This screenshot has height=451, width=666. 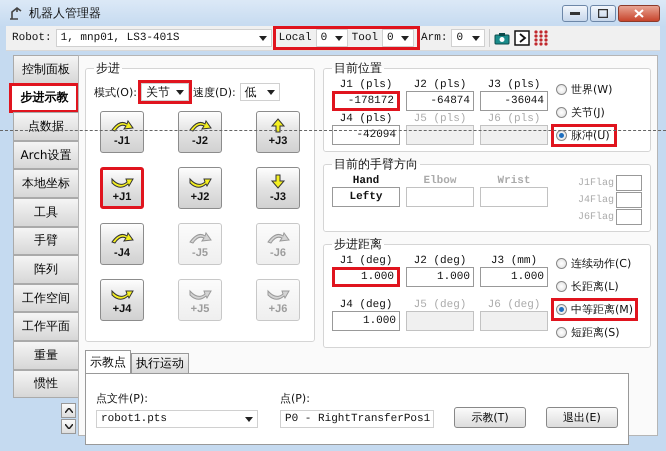 I want to click on arm-dropdown: 0, so click(x=468, y=38).